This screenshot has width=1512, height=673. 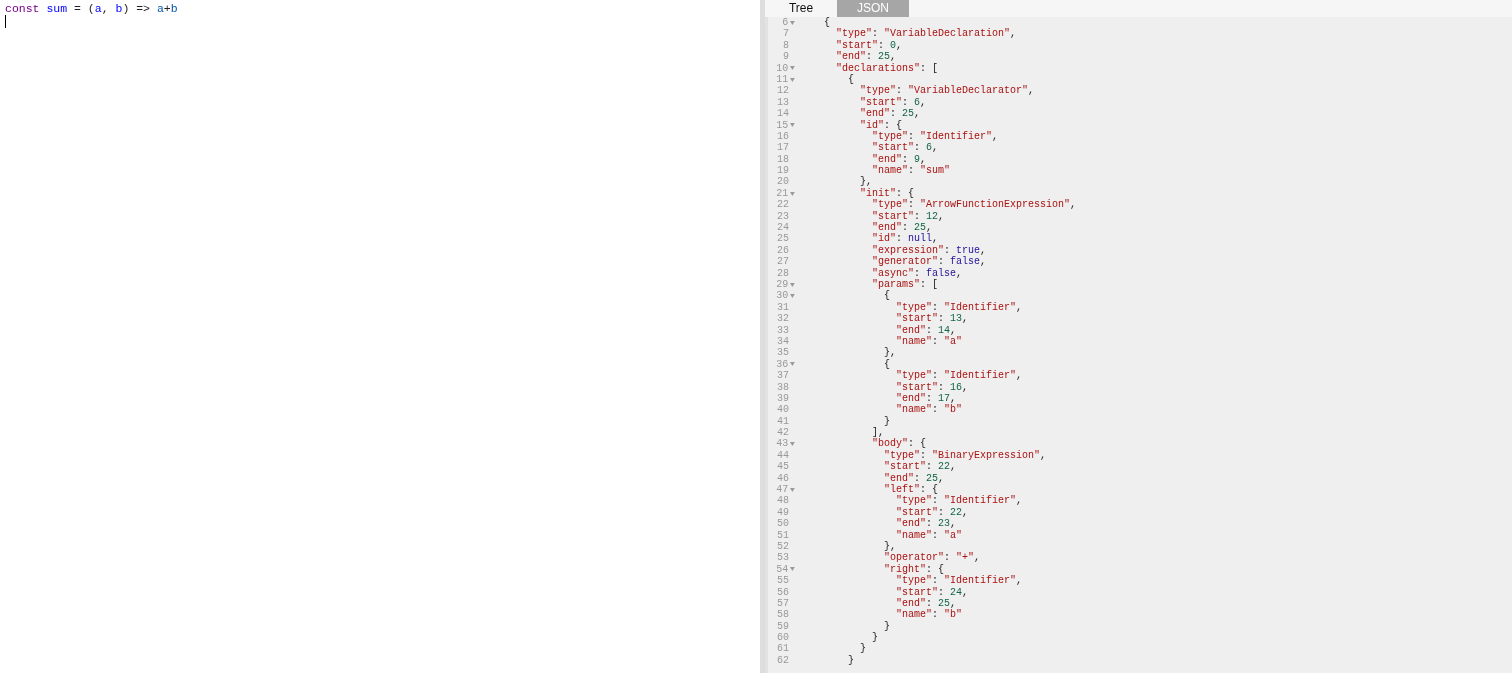 I want to click on line-number: 44, so click(x=782, y=455).